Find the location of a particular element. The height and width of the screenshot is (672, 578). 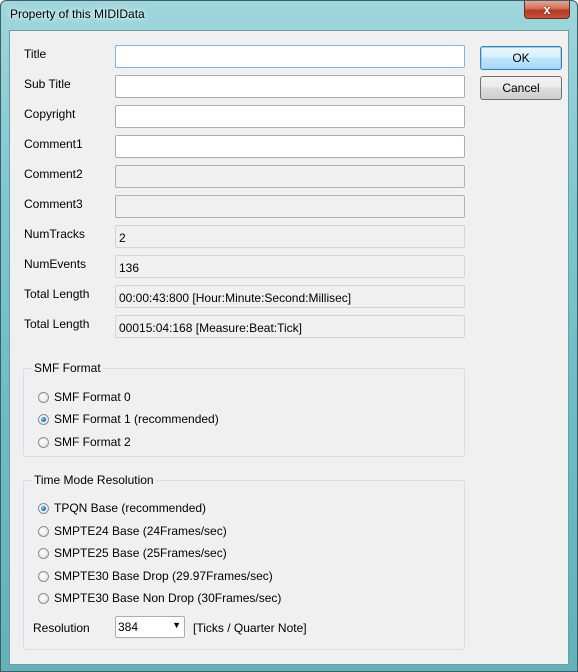

smpte24-label: SMPTE24 Base (24Frames/sec) is located at coordinates (140, 531).